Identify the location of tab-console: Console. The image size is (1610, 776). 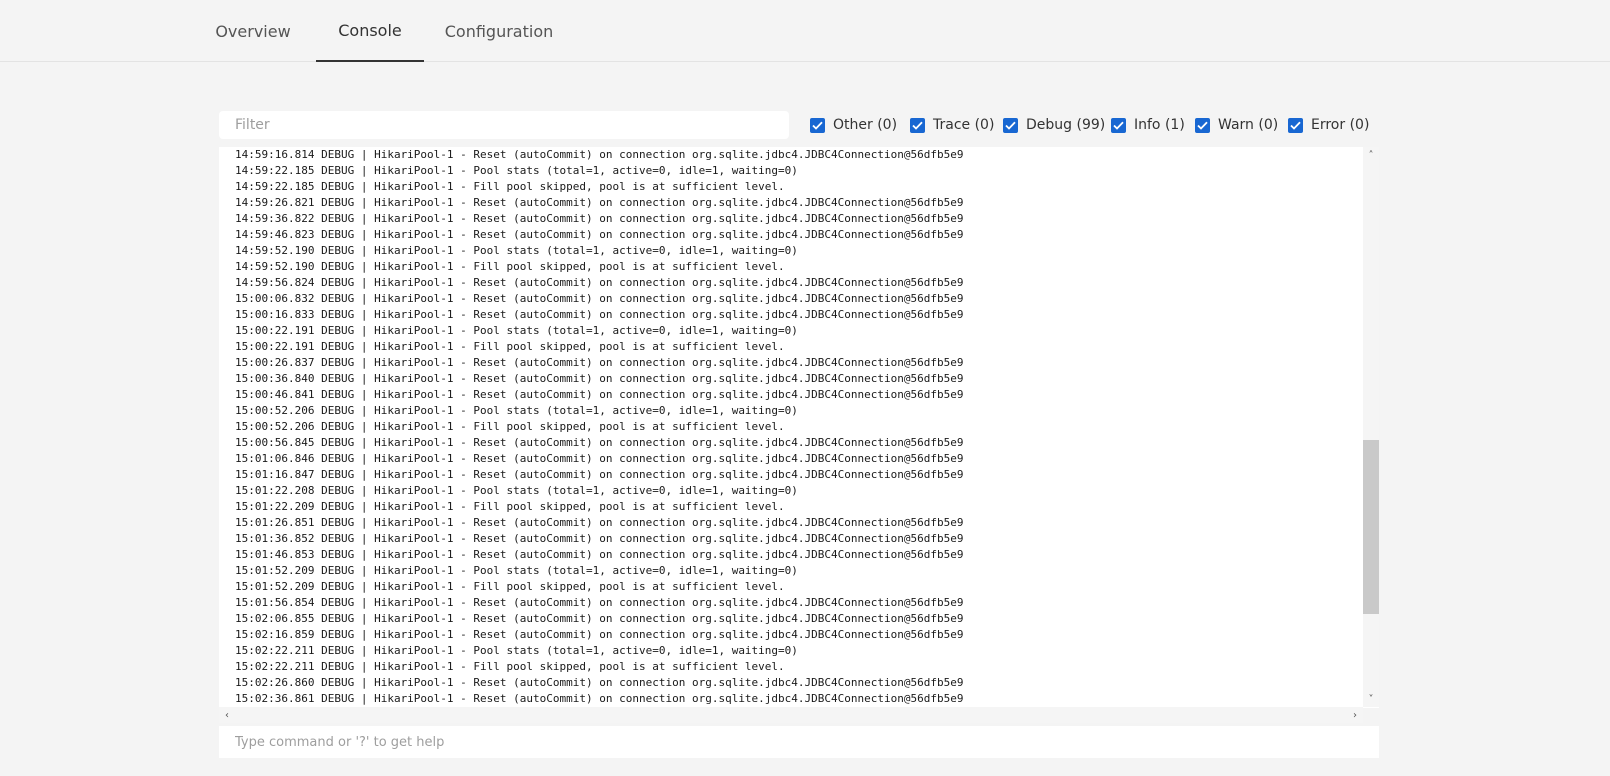
(370, 31).